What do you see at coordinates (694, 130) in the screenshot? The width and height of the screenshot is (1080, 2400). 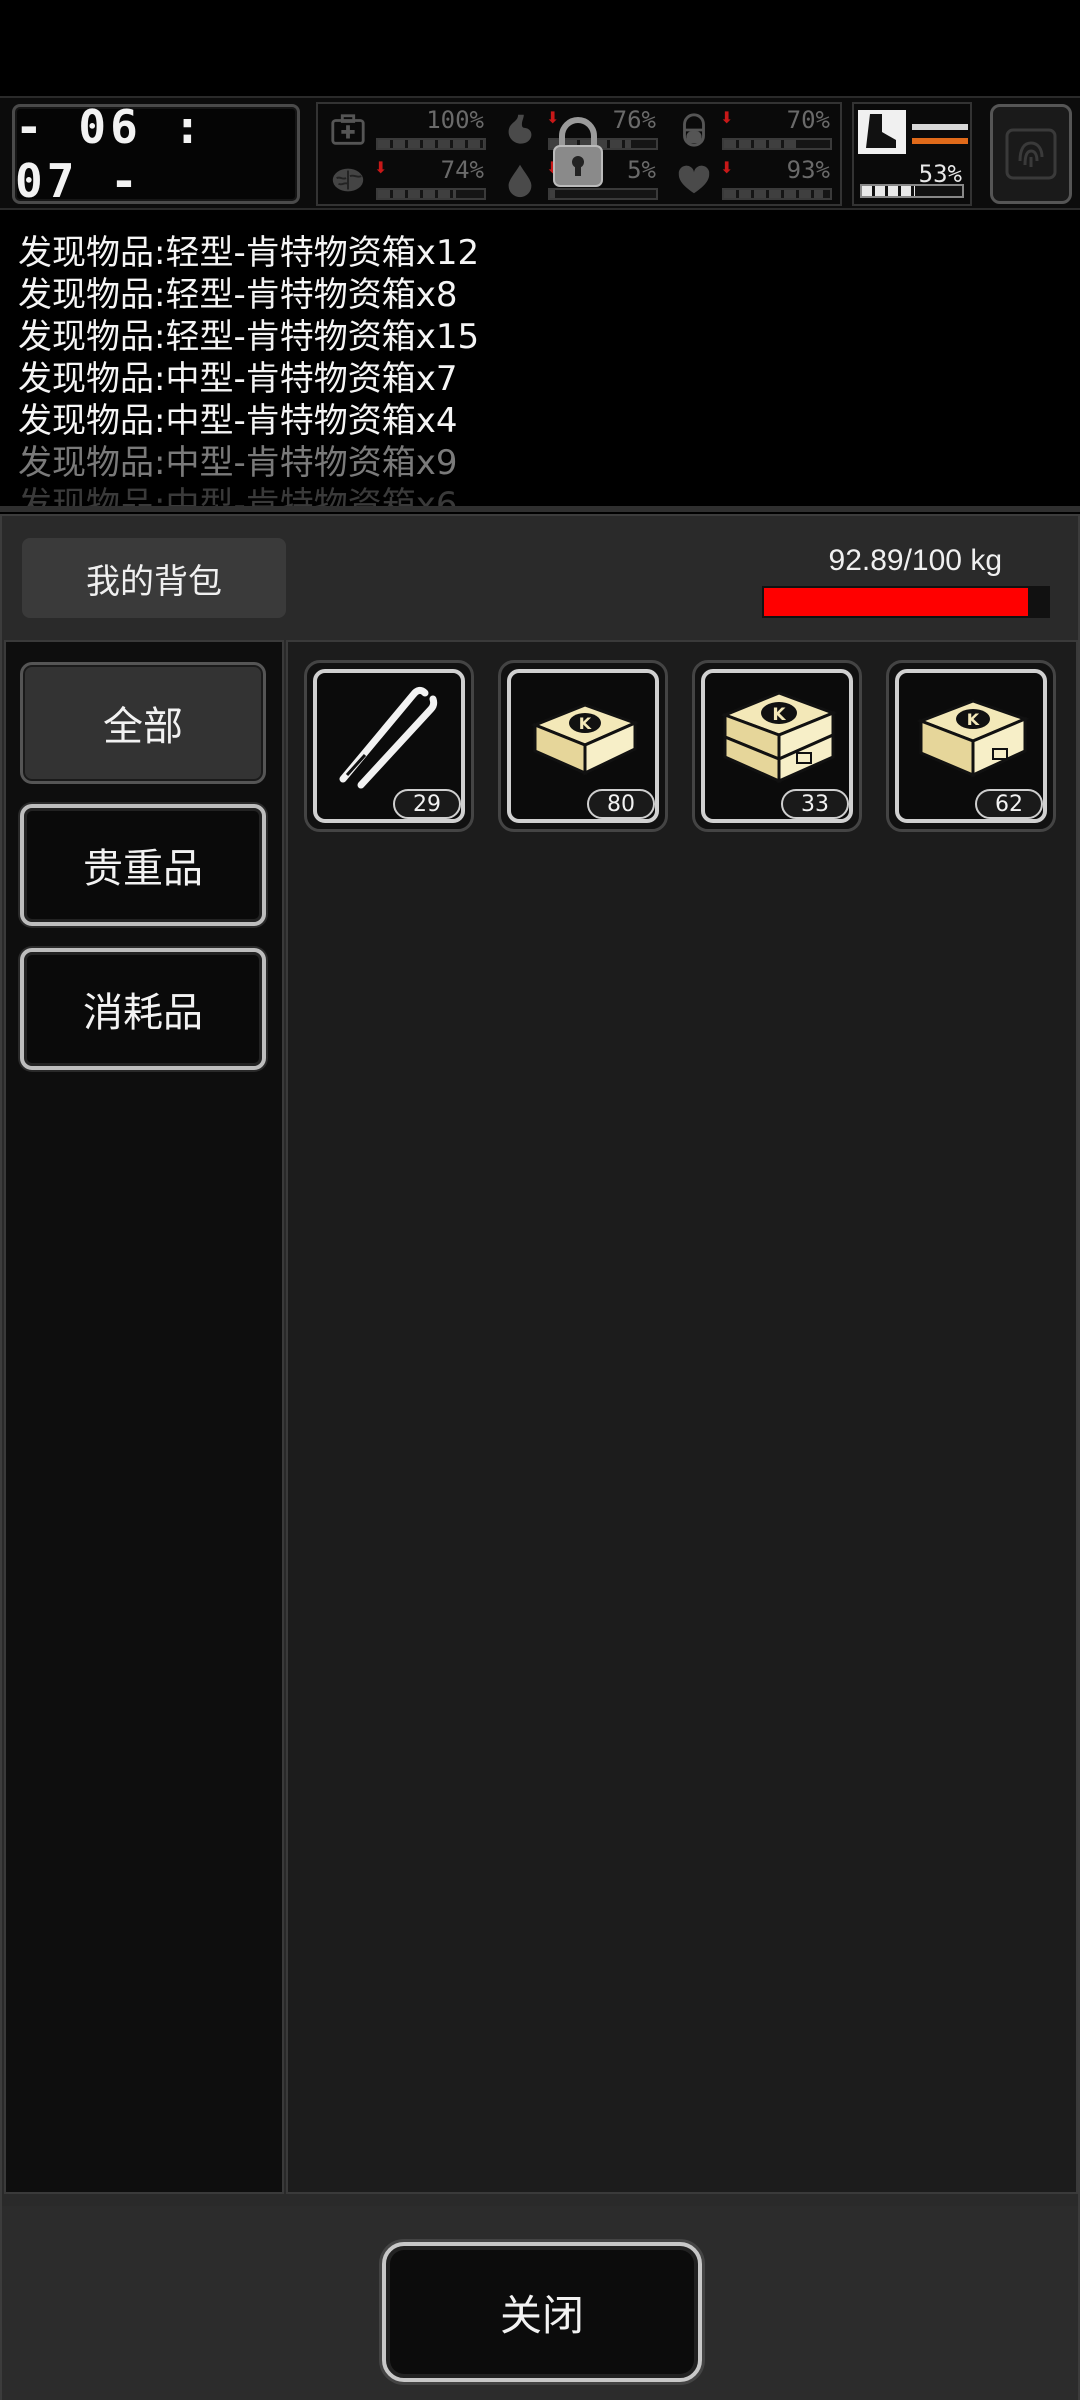 I see `pill-icon` at bounding box center [694, 130].